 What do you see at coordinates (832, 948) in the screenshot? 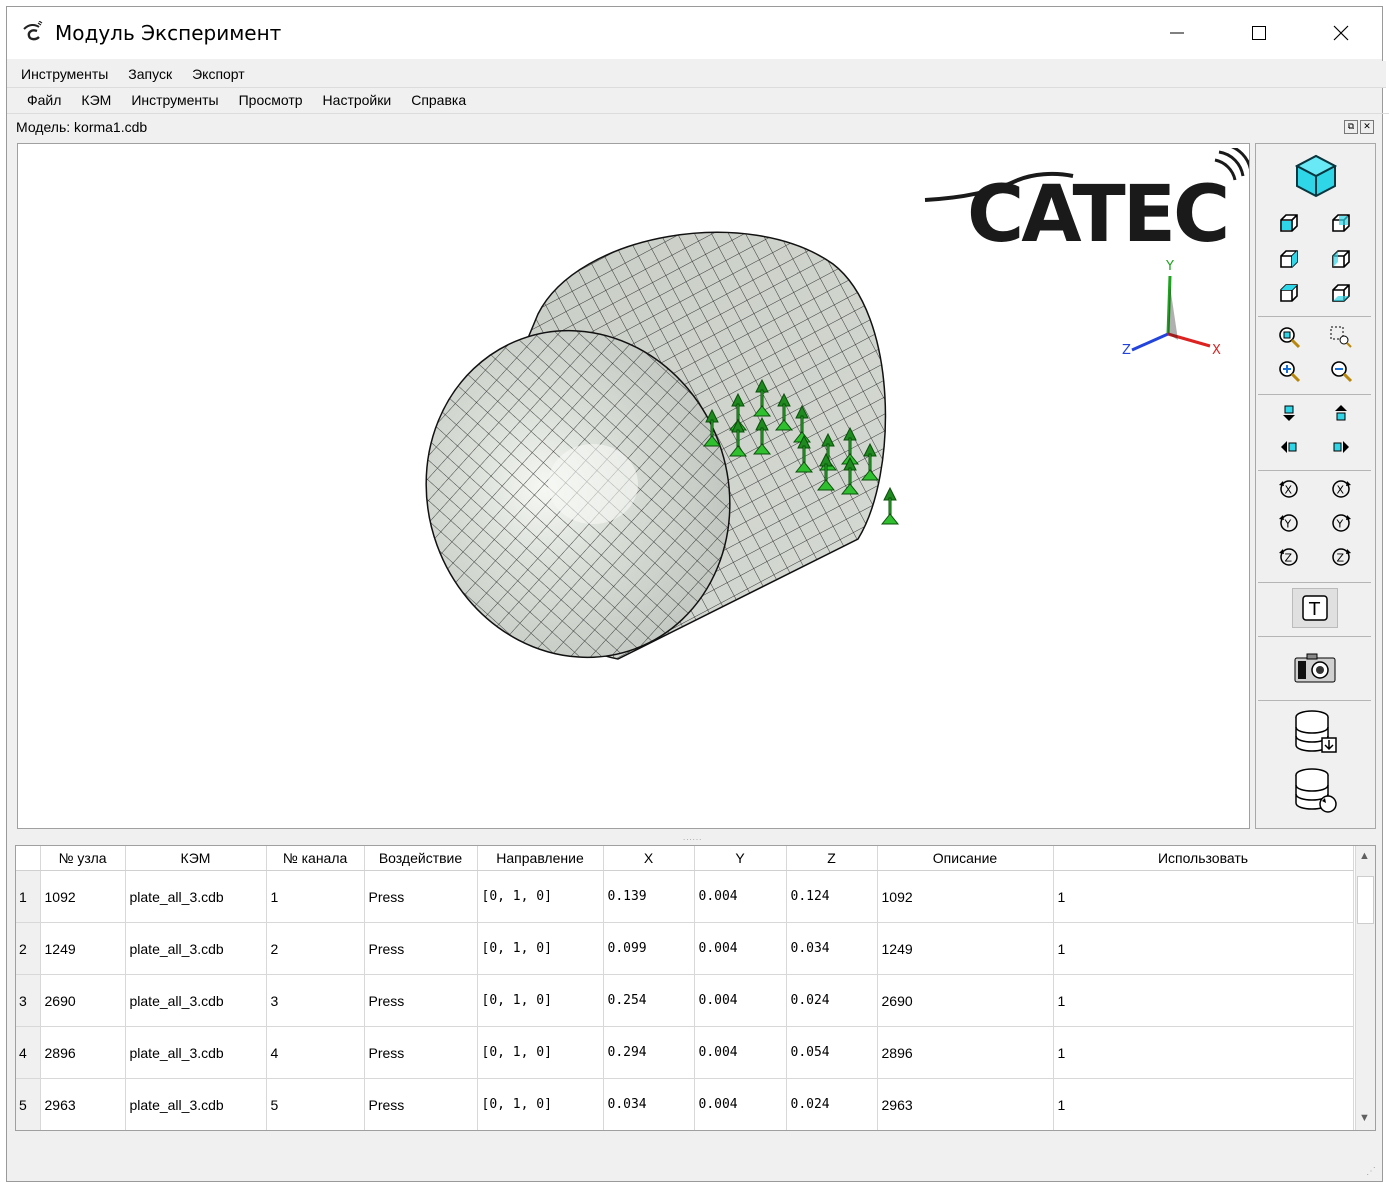
I see `cell-z: 0.034` at bounding box center [832, 948].